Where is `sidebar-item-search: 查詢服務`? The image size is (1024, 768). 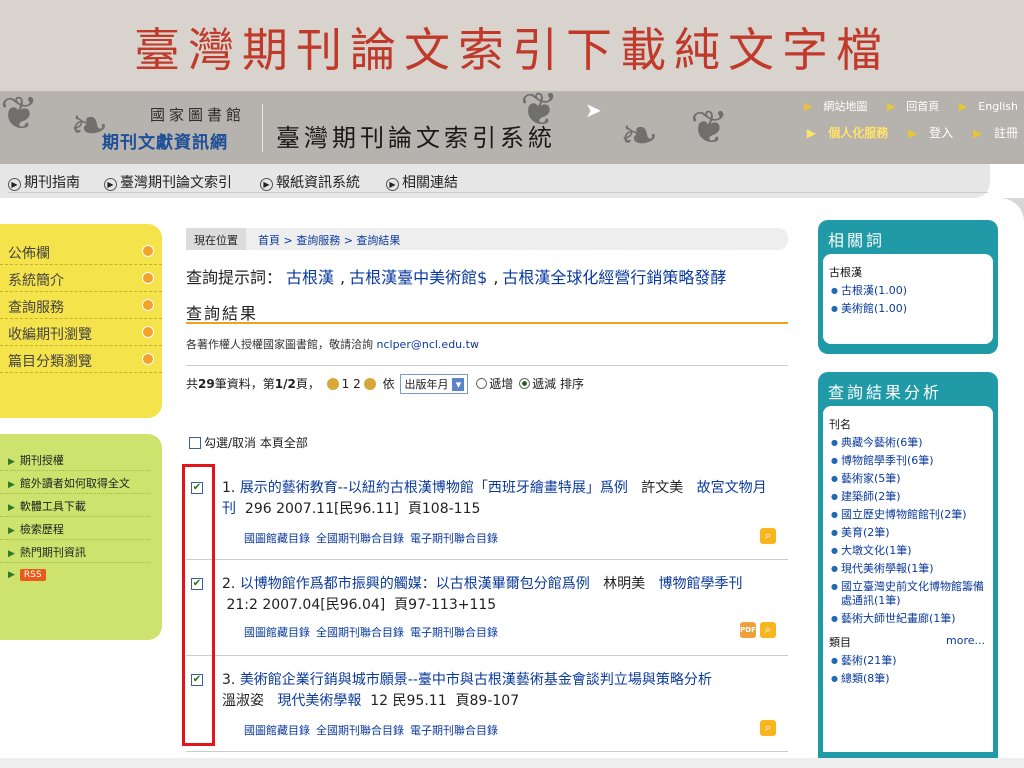 sidebar-item-search: 查詢服務 is located at coordinates (81, 305).